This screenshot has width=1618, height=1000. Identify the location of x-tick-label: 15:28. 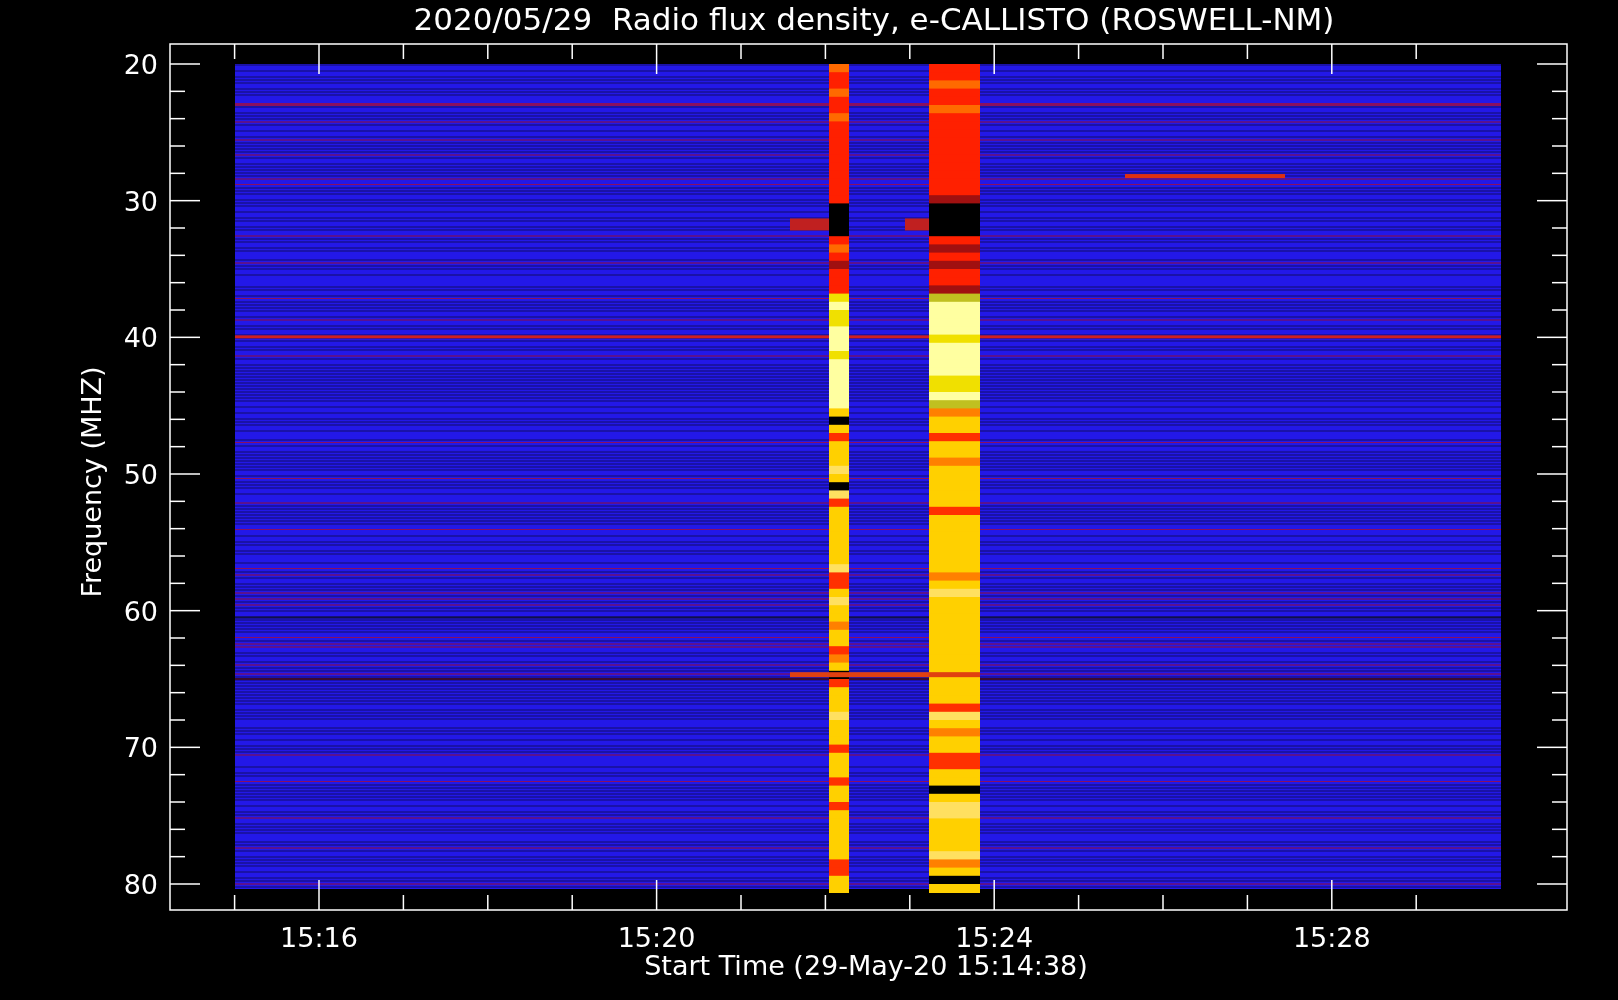
(1331, 937).